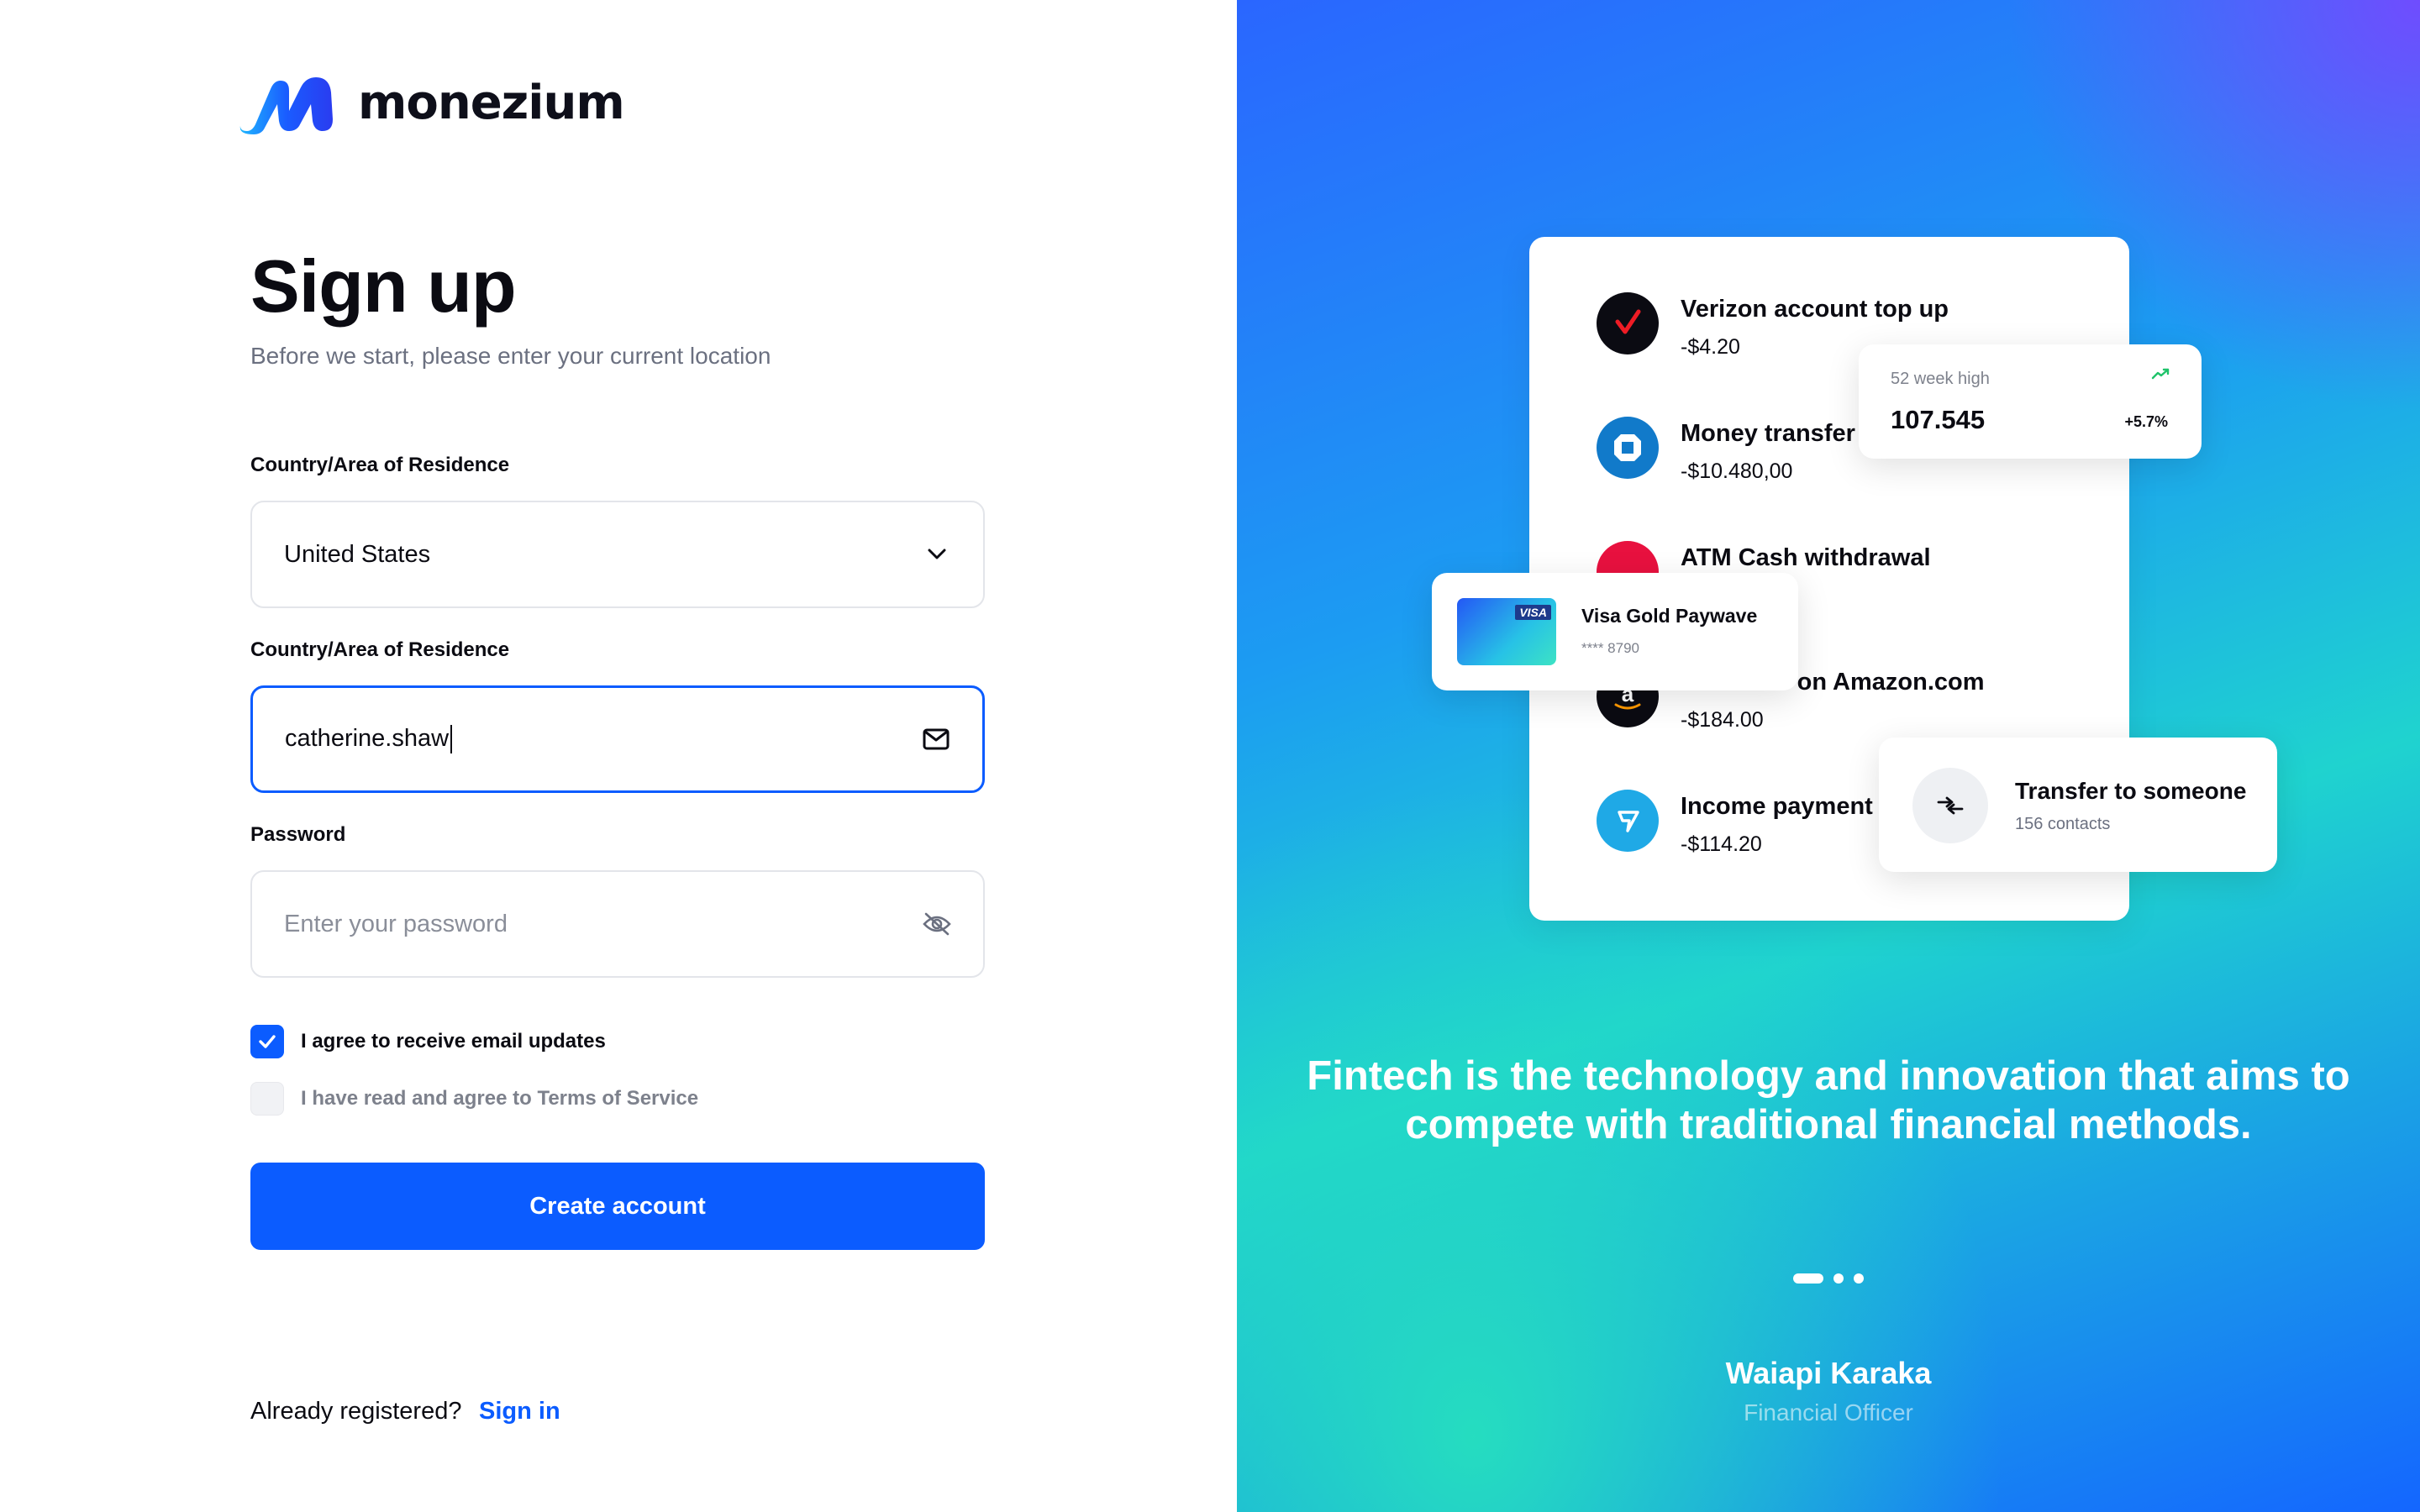  I want to click on transfer-card: Transfer to someone 156 contacts, so click(2078, 805).